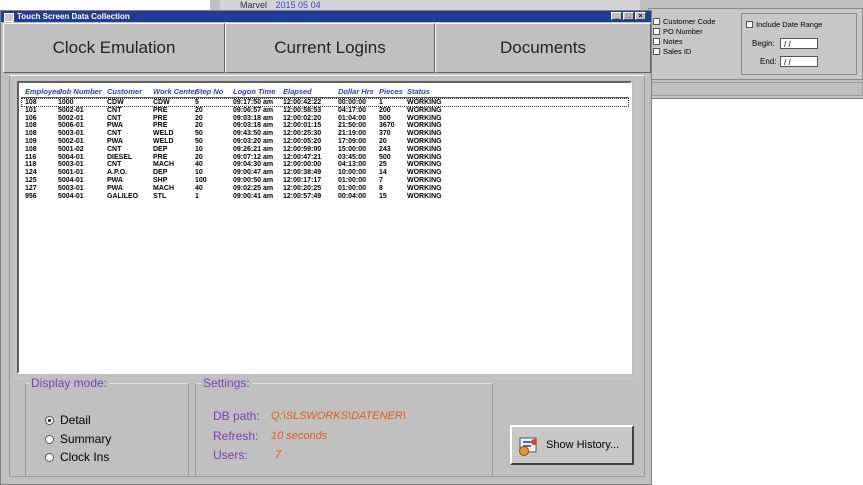  Describe the element at coordinates (199, 118) in the screenshot. I see `table-cell: 20` at that location.